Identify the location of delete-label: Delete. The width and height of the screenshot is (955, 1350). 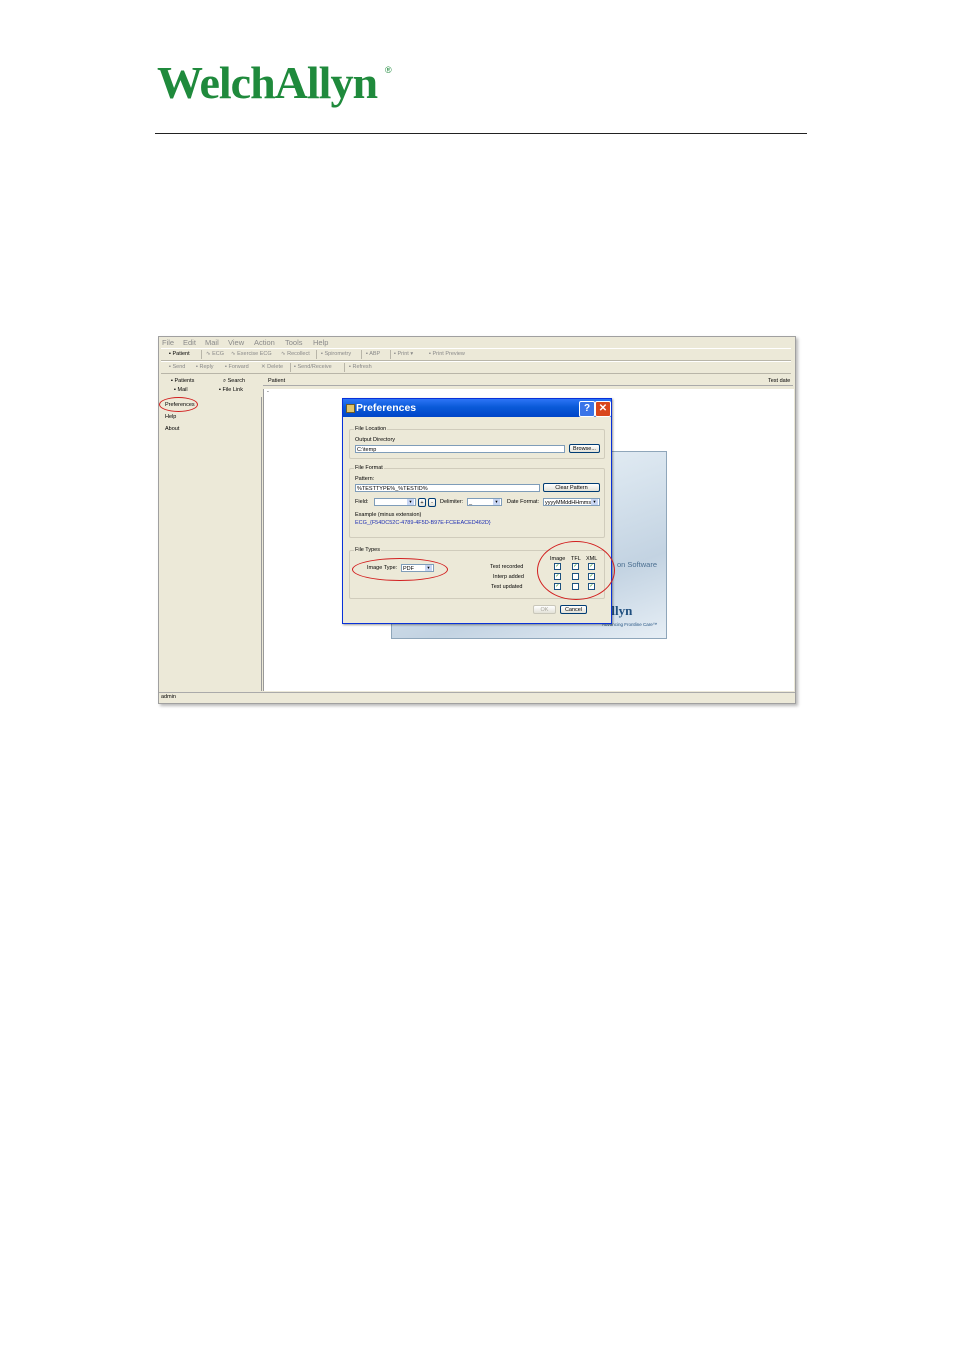
(275, 367).